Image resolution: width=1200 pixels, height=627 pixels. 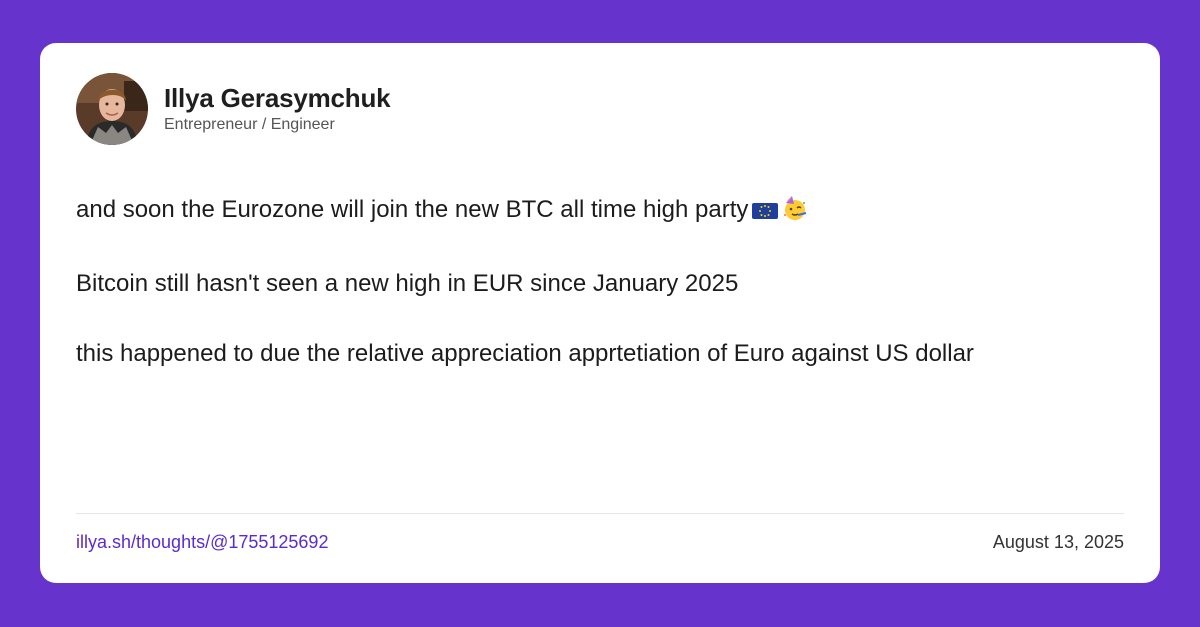 I want to click on permalink: illya.sh/thoughts/@1755125692, so click(x=202, y=542).